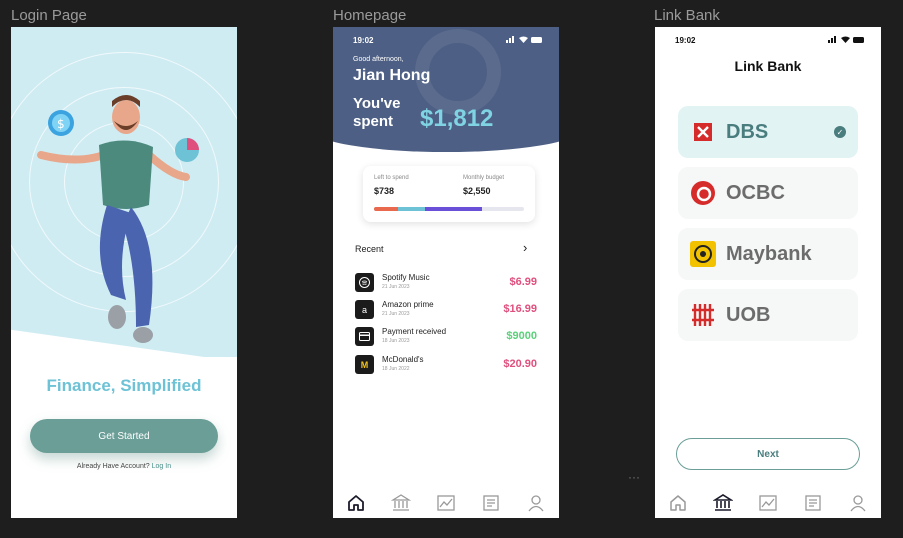  Describe the element at coordinates (703, 315) in the screenshot. I see `uob-logo-icon` at that location.